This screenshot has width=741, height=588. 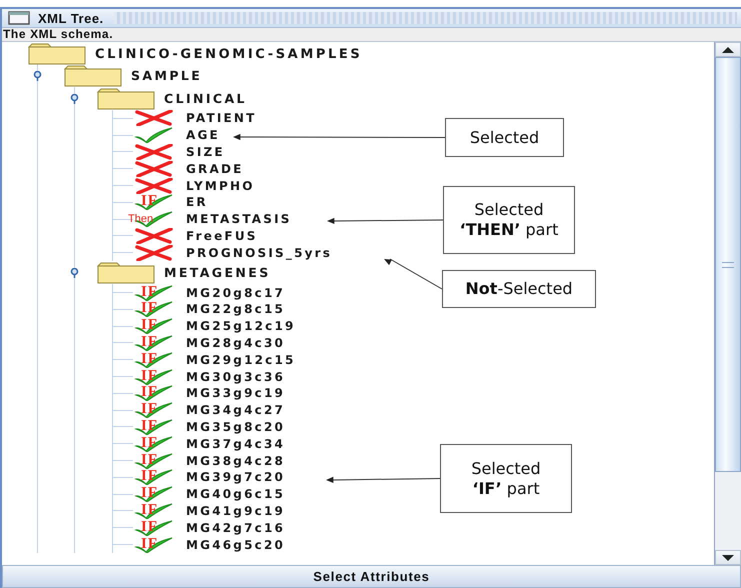 What do you see at coordinates (259, 253) in the screenshot?
I see `attribute-label: PROGNOSIS_5yrs` at bounding box center [259, 253].